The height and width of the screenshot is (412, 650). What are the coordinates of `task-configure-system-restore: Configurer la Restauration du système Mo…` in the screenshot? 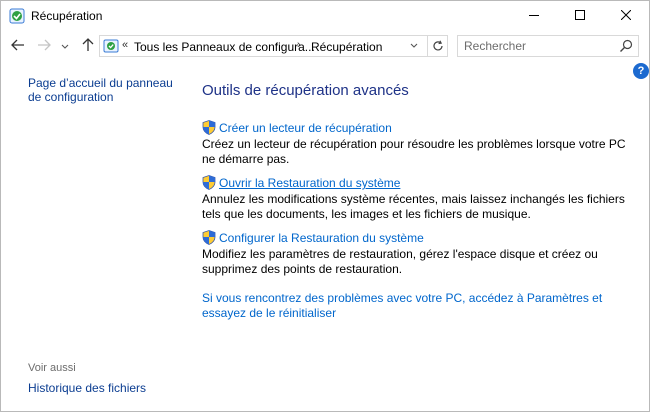 It's located at (422, 253).